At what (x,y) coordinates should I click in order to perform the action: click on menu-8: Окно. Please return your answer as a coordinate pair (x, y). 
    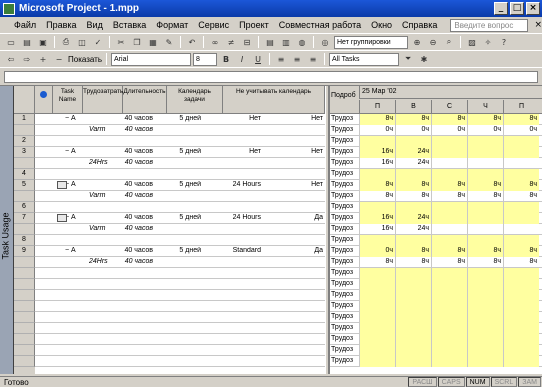
    Looking at the image, I should click on (381, 25).